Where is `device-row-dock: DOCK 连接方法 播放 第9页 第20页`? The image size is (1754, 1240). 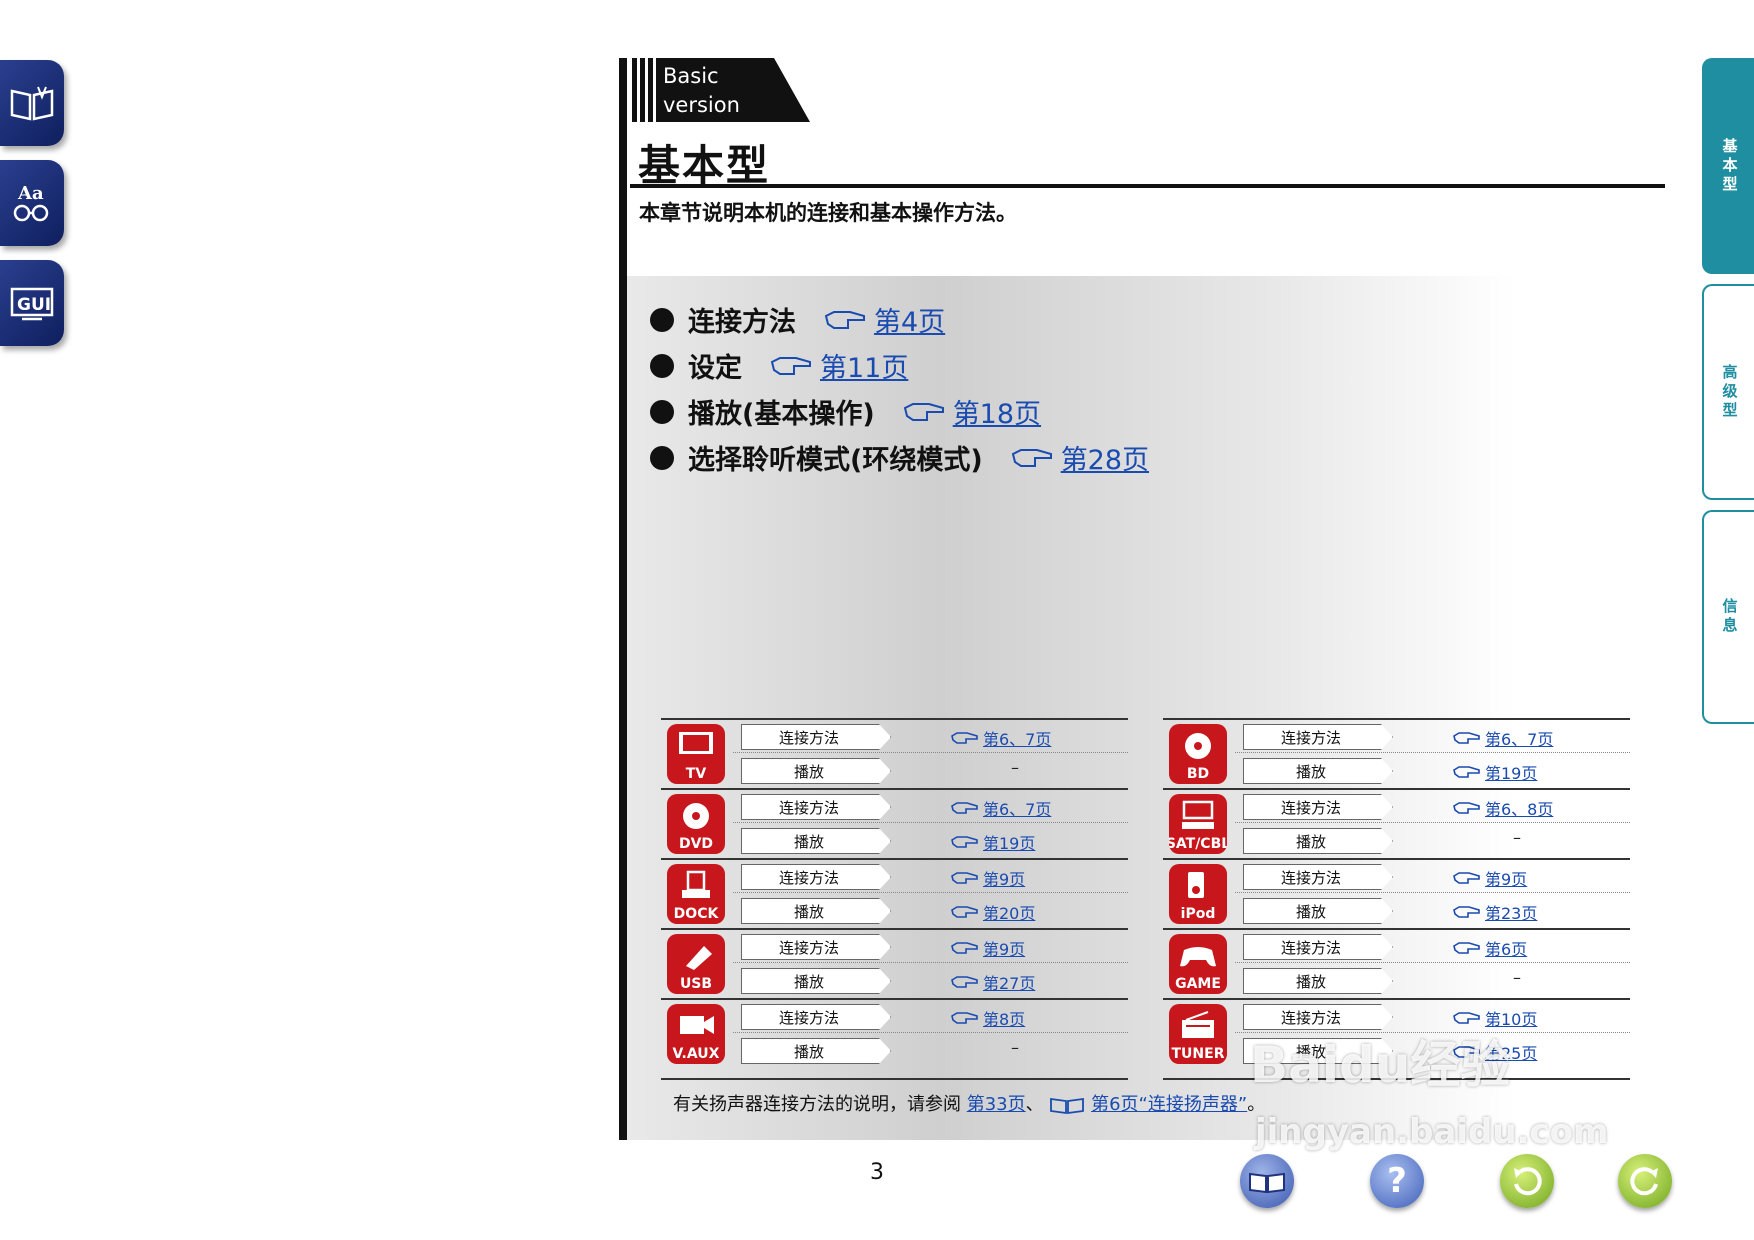
device-row-dock: DOCK 连接方法 播放 第9页 第20页 is located at coordinates (894, 893).